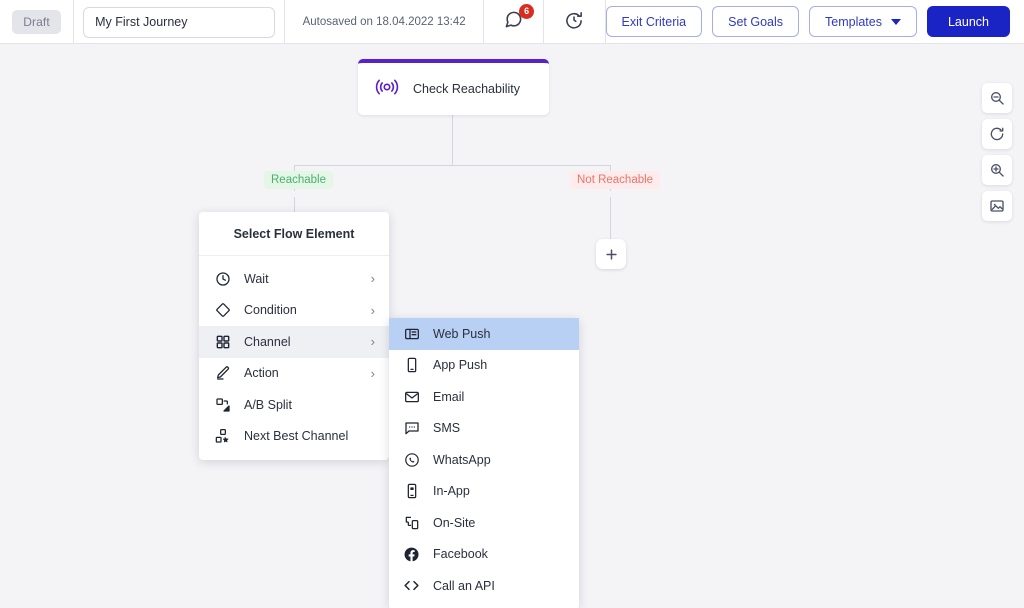 The width and height of the screenshot is (1024, 608). Describe the element at coordinates (268, 404) in the screenshot. I see `flow-menu-label: A/B Split` at that location.